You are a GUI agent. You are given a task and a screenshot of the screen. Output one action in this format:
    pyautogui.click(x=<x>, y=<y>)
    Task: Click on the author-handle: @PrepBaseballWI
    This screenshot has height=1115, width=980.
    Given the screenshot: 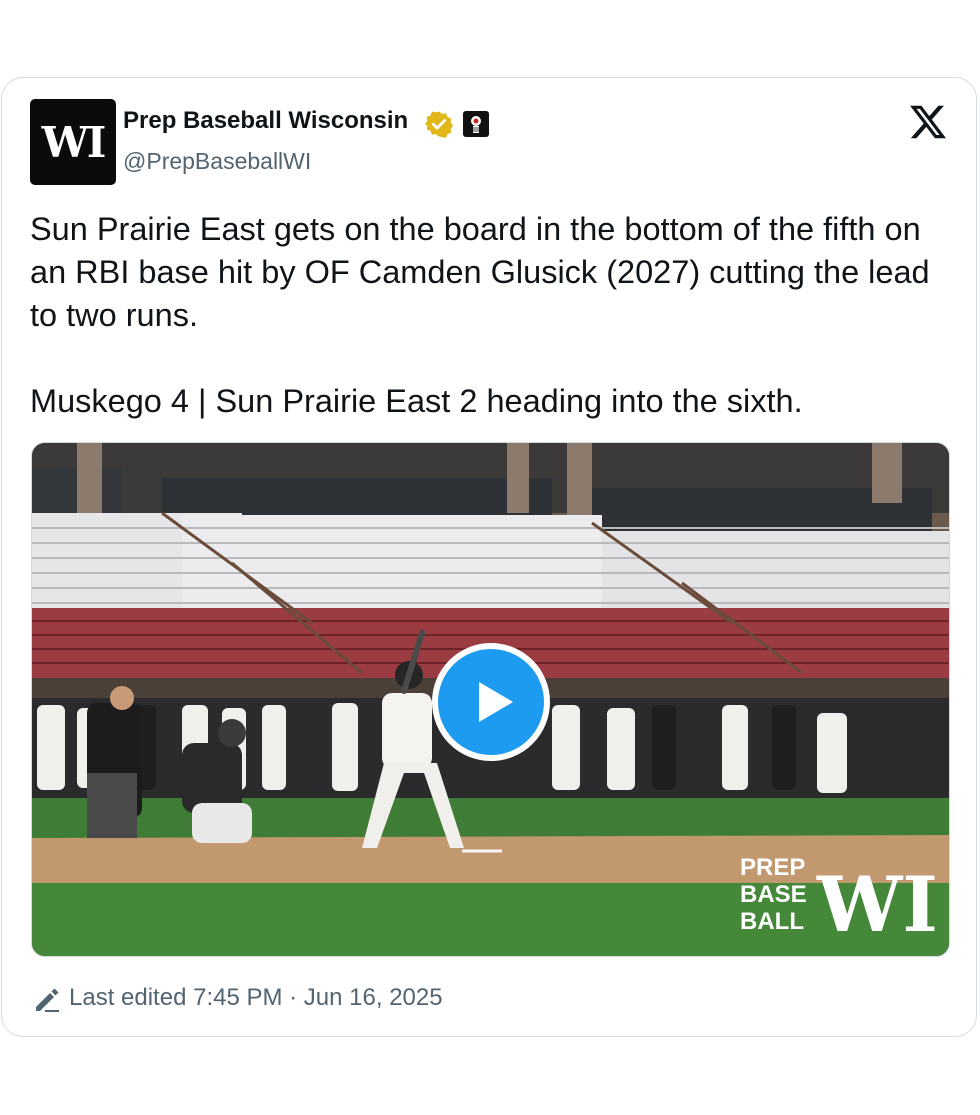 What is the action you would take?
    pyautogui.click(x=217, y=161)
    